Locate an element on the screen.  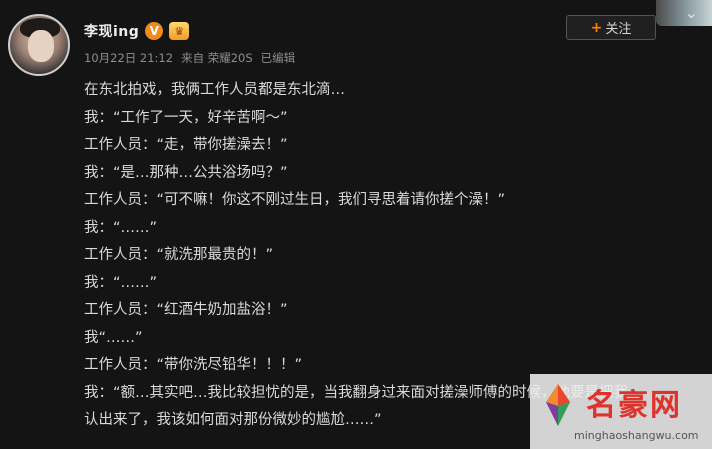
verified-icon: V is located at coordinates (154, 31).